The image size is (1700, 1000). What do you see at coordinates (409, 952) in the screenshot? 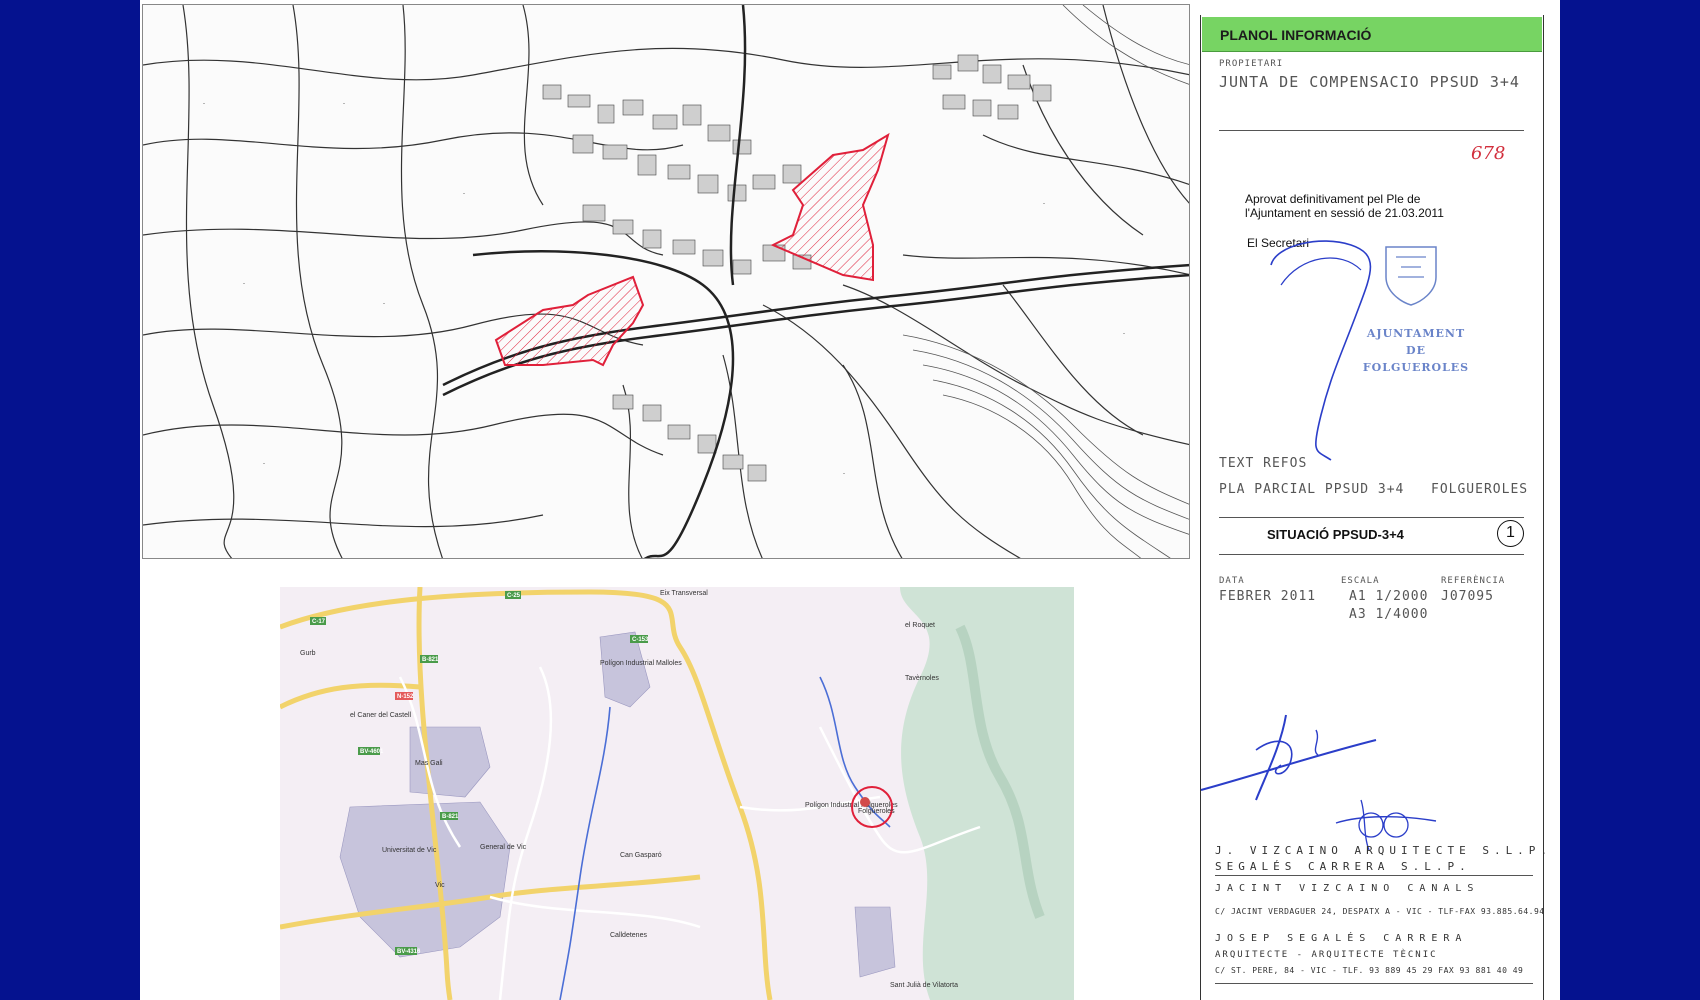
I see `svg-text: BV-4316` at bounding box center [409, 952].